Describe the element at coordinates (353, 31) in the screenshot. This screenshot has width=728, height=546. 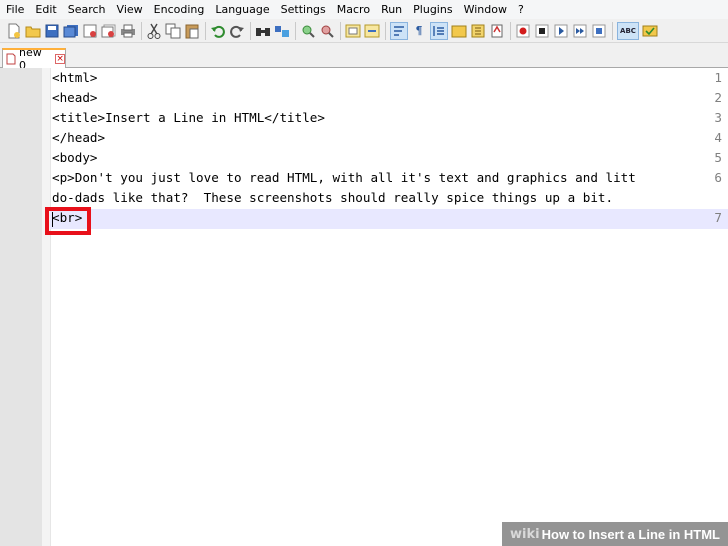
I see `sync-vertical-icon` at that location.